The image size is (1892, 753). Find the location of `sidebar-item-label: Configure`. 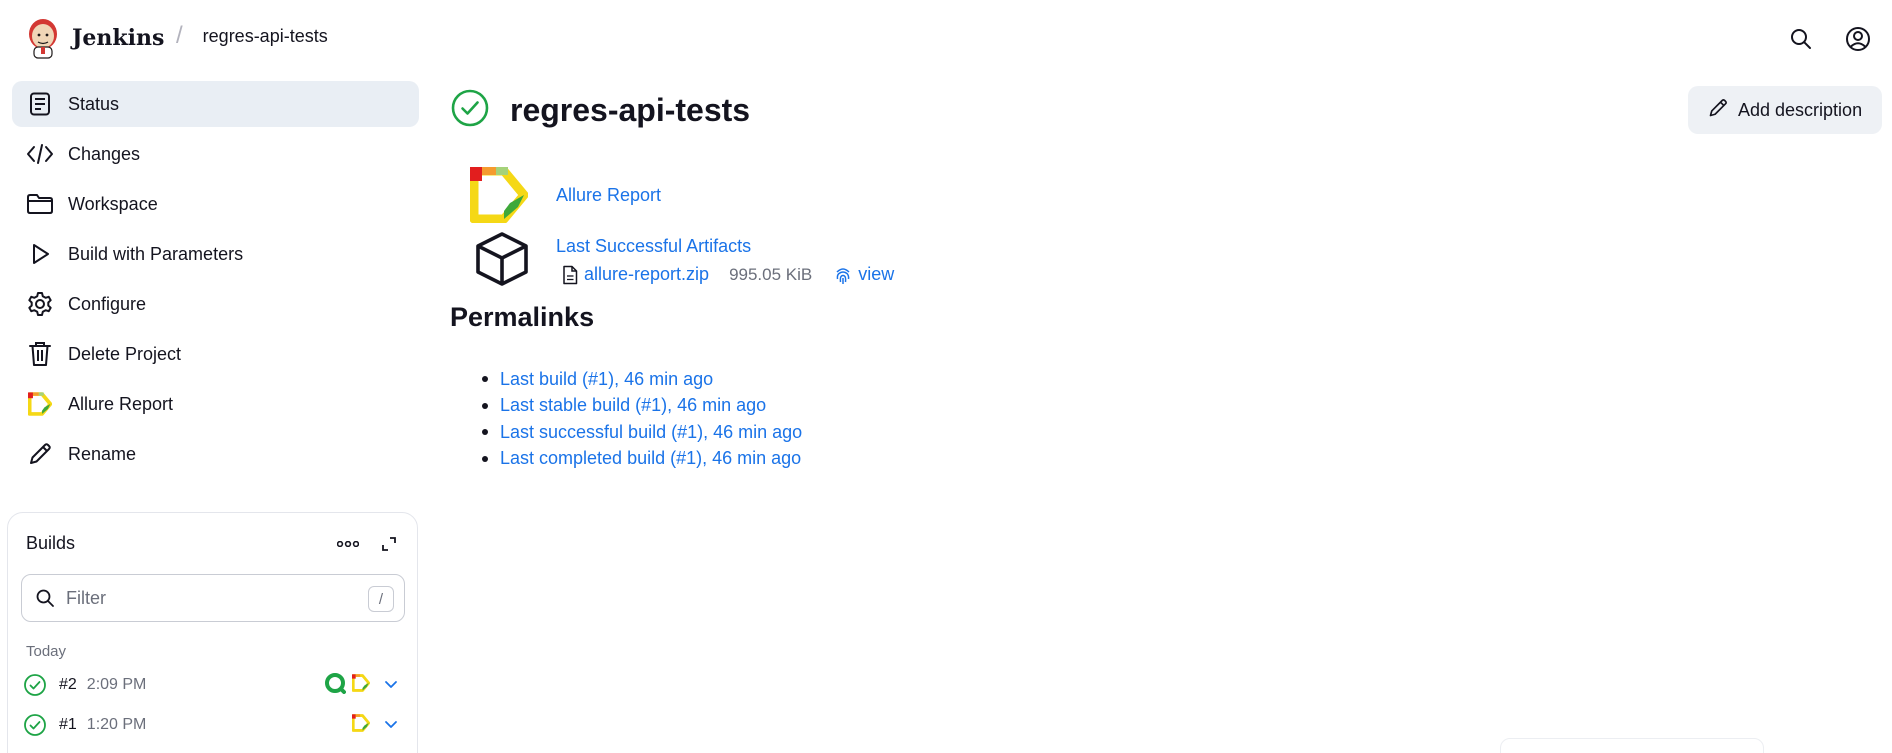

sidebar-item-label: Configure is located at coordinates (107, 303).